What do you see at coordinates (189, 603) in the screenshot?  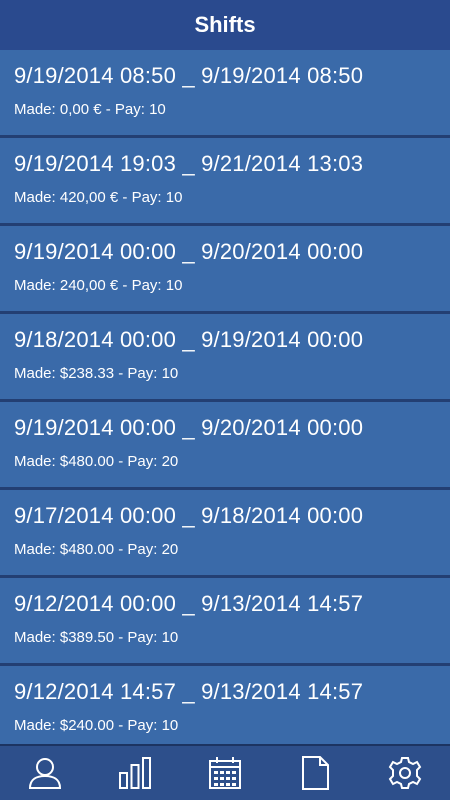 I see `shift-time-range: 9/12/2014 00:00 _ 9/13/2014 14:57` at bounding box center [189, 603].